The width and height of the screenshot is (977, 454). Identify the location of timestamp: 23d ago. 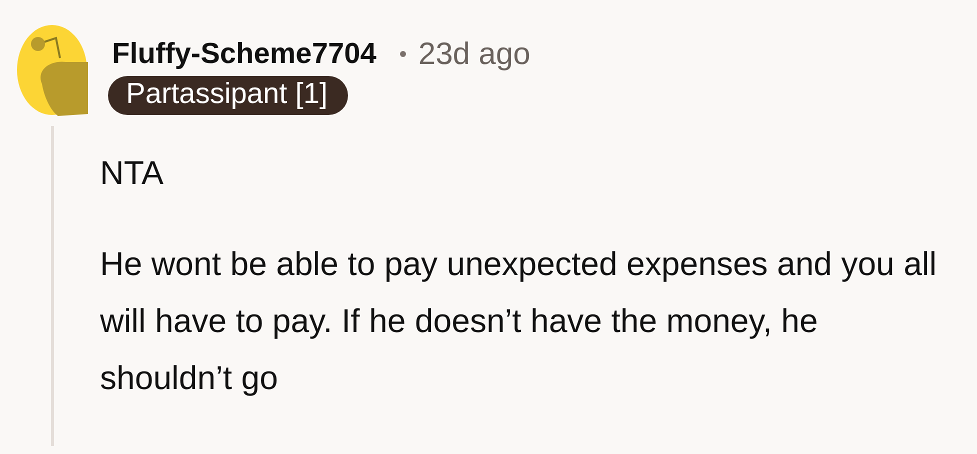
(474, 54).